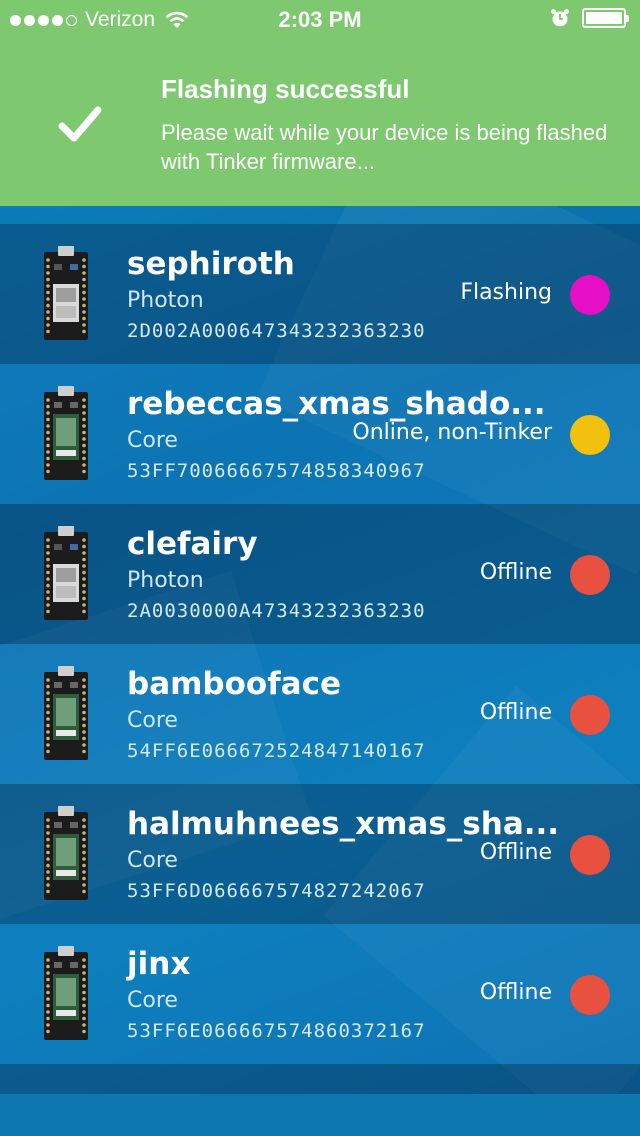 The image size is (640, 1136). What do you see at coordinates (211, 264) in the screenshot?
I see `device-name: sephiroth` at bounding box center [211, 264].